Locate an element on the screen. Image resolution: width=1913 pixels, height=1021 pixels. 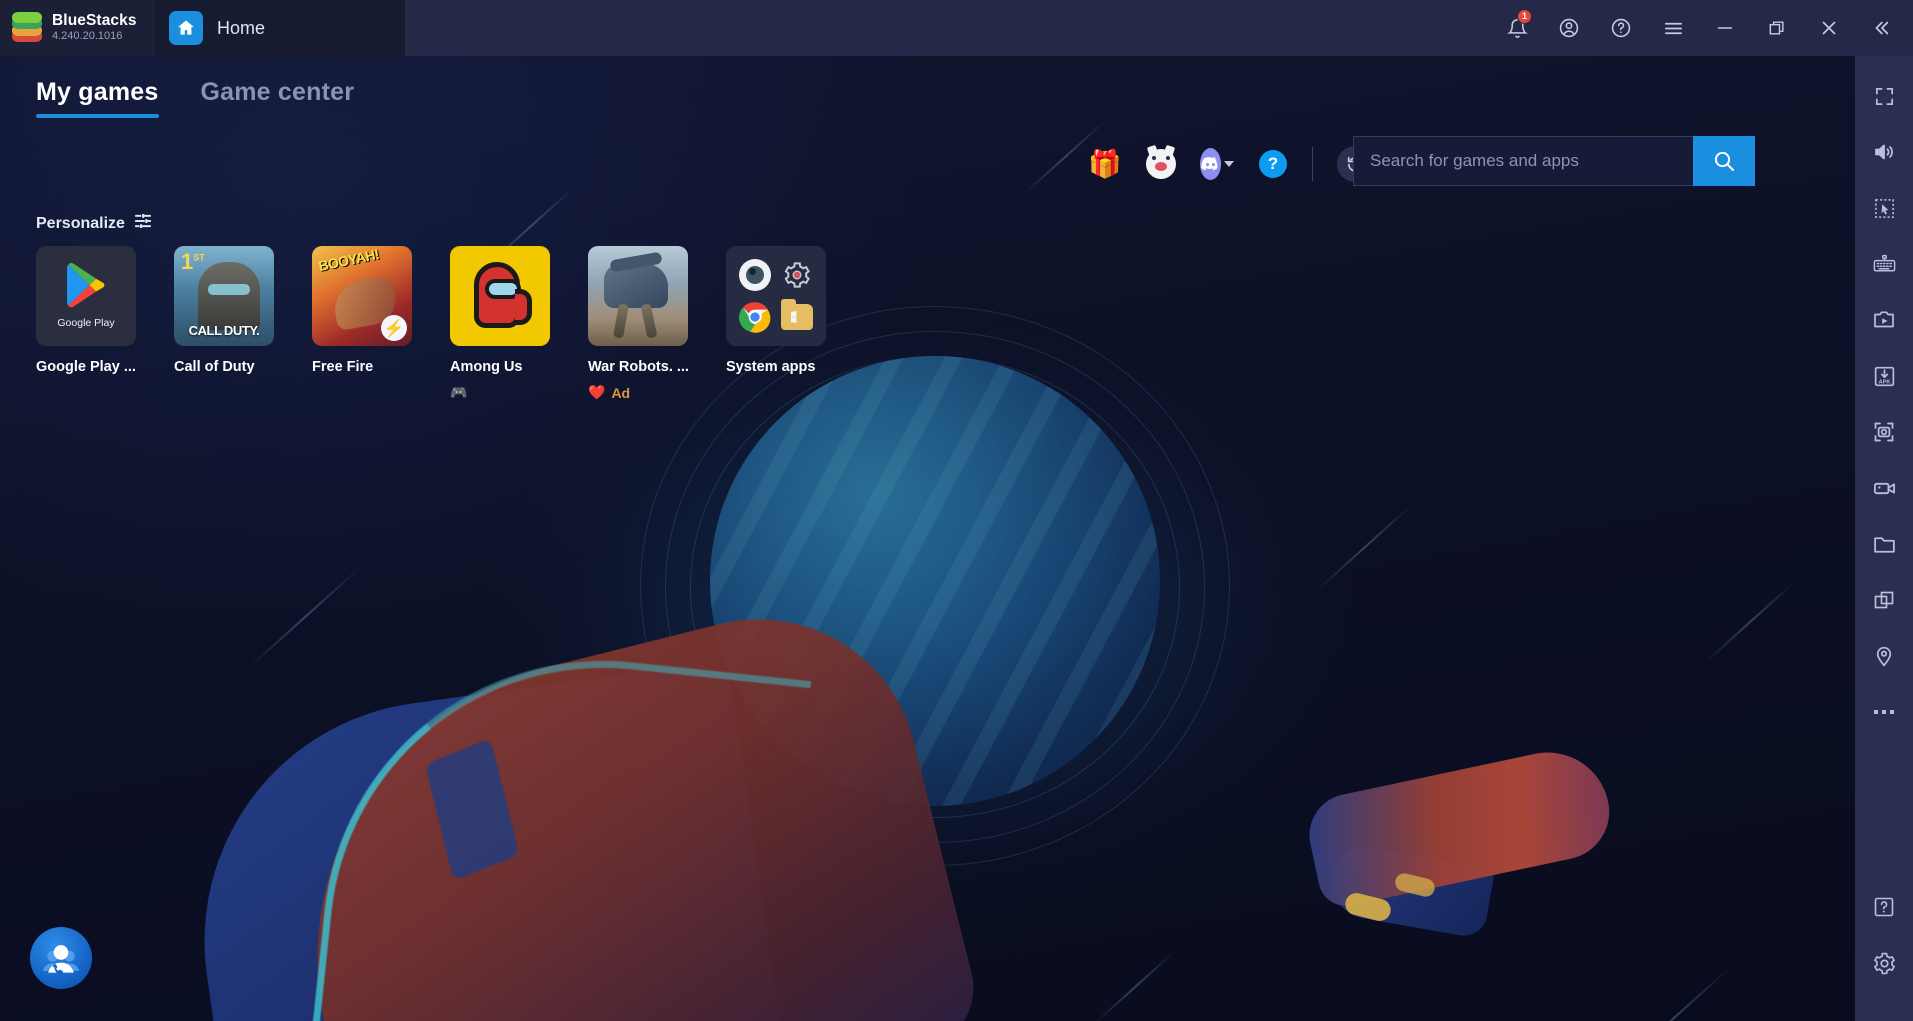
camera-eye-icon is located at coordinates (755, 275).